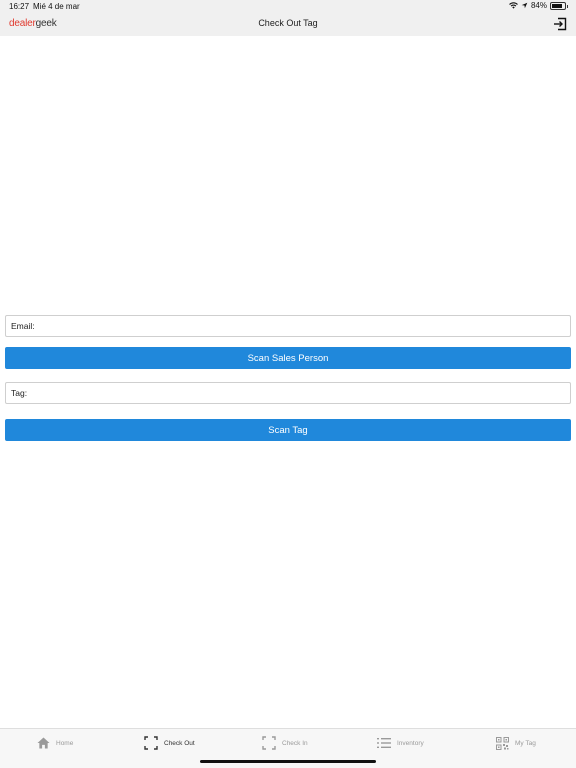 The height and width of the screenshot is (768, 576). What do you see at coordinates (560, 24) in the screenshot?
I see `logout-icon` at bounding box center [560, 24].